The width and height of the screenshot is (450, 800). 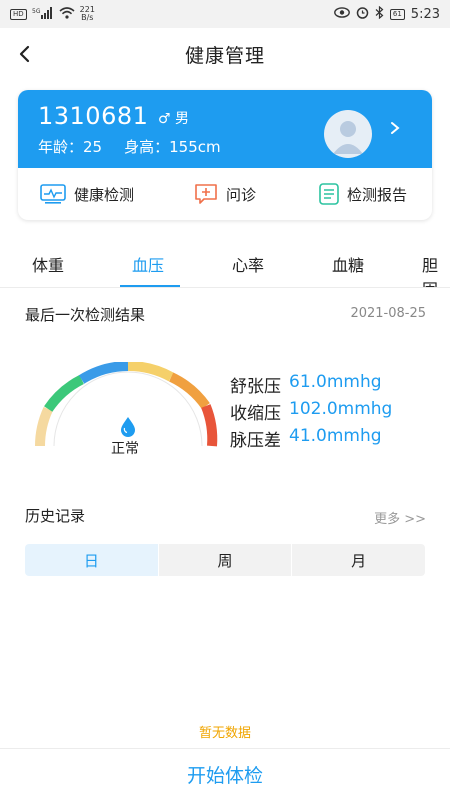 What do you see at coordinates (148, 264) in the screenshot?
I see `tab-blood-pressure: 血压` at bounding box center [148, 264].